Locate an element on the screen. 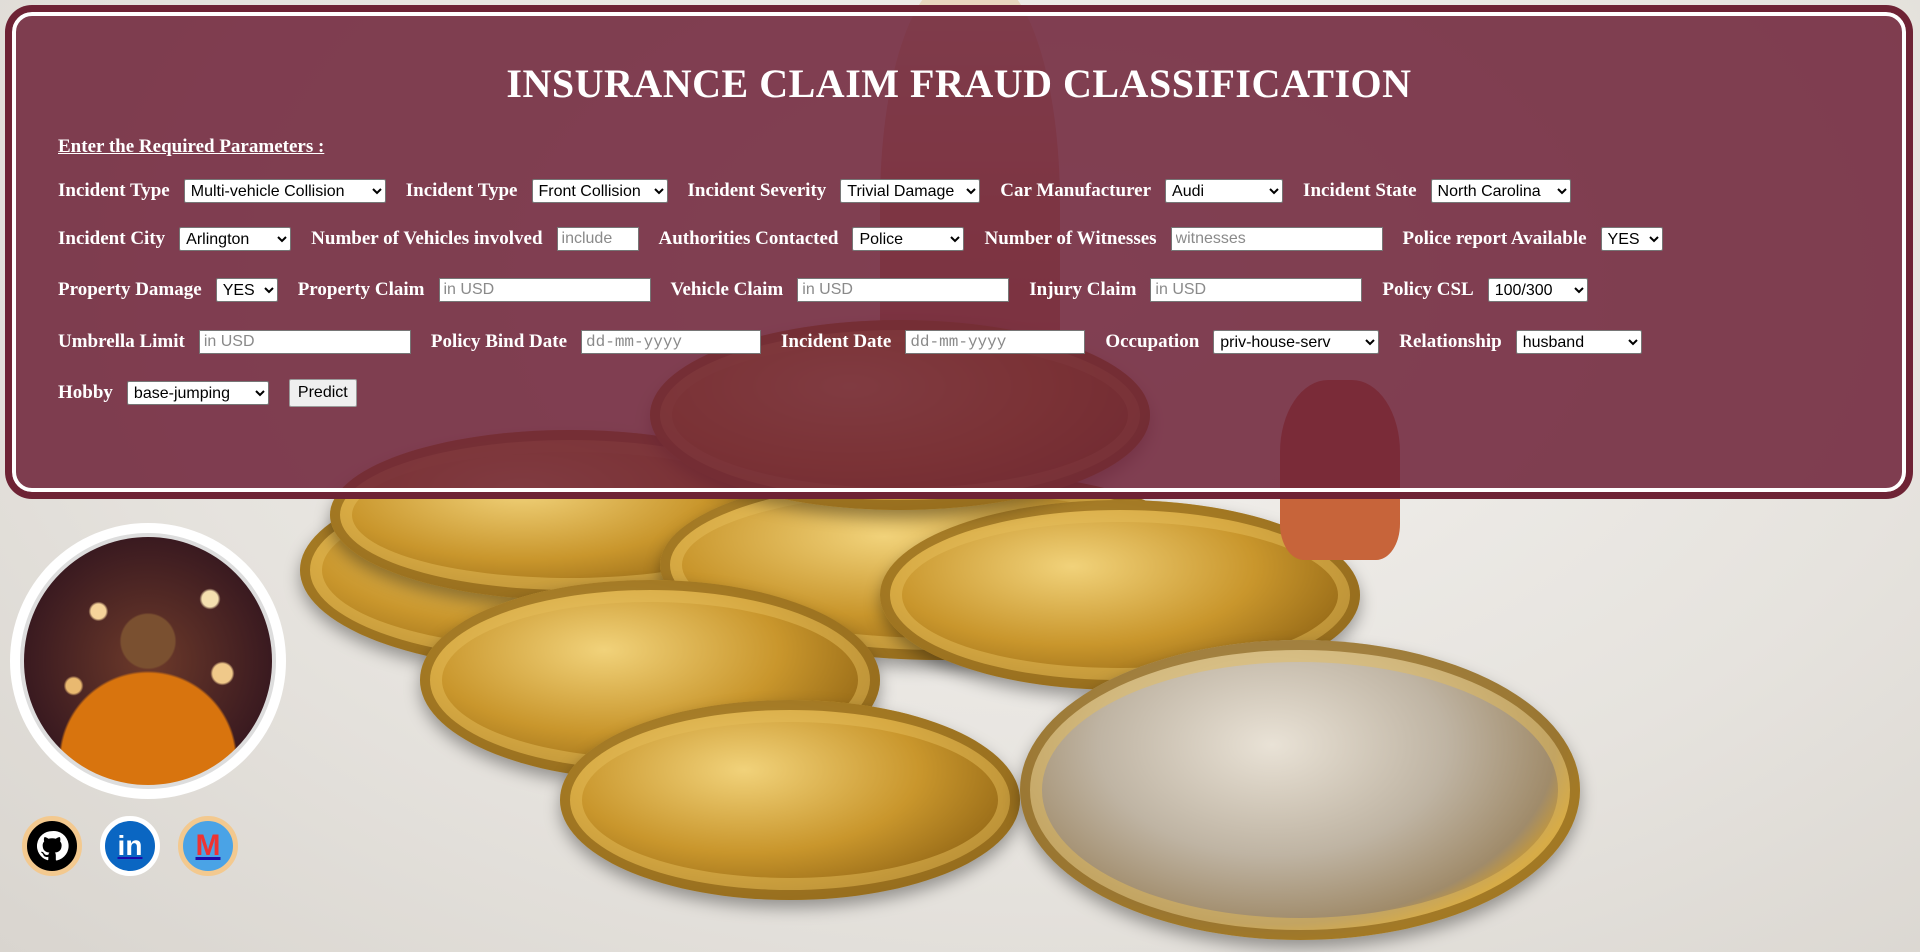 Image resolution: width=1920 pixels, height=952 pixels. linkedin-icon: in is located at coordinates (130, 846).